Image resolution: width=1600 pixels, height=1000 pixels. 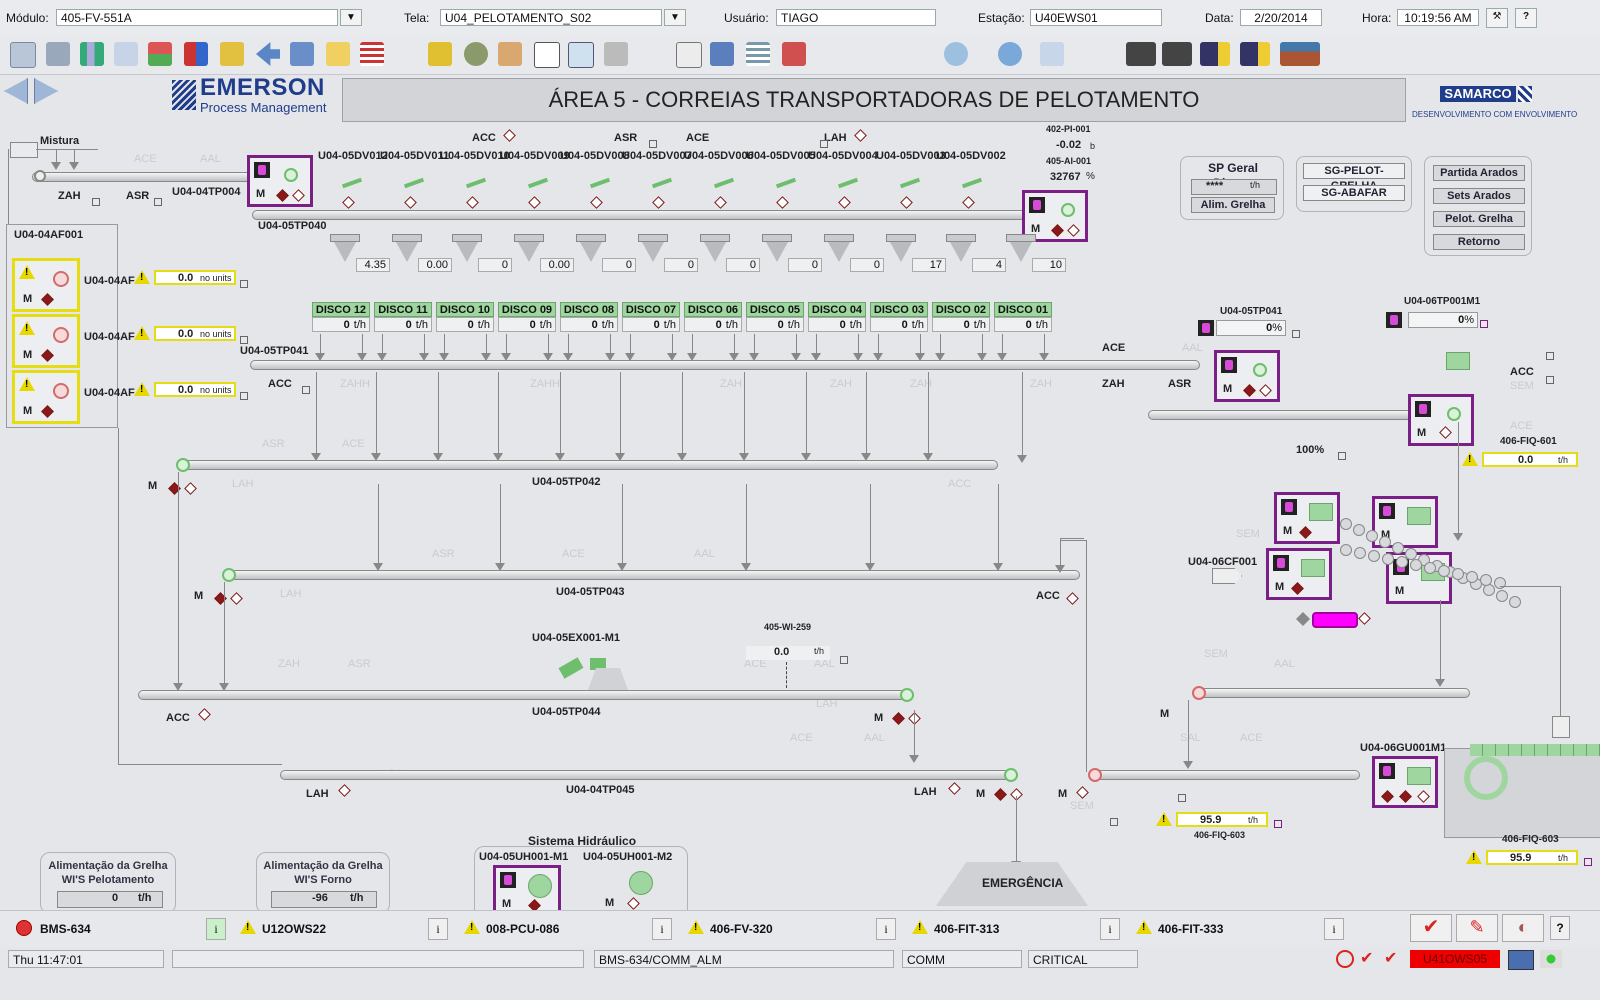 What do you see at coordinates (837, 318) in the screenshot?
I see `disco-04: DISCO 04 0 t/h` at bounding box center [837, 318].